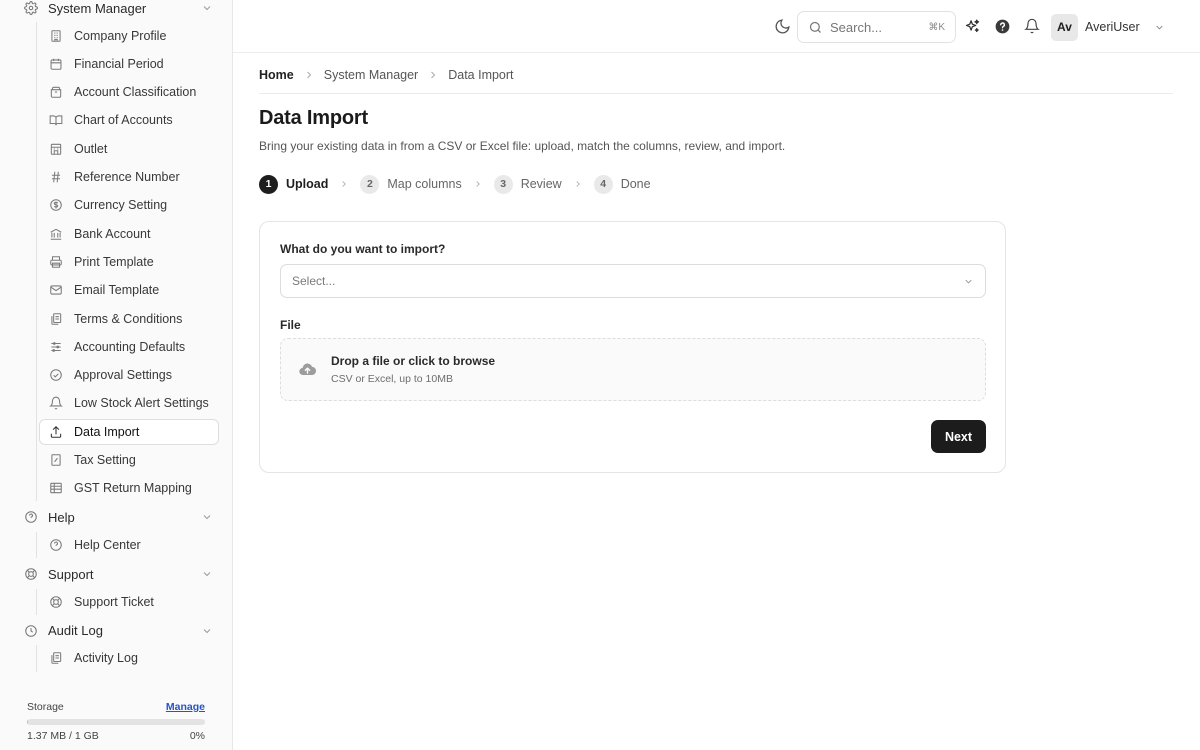  What do you see at coordinates (56, 234) in the screenshot?
I see `bank-icon` at bounding box center [56, 234].